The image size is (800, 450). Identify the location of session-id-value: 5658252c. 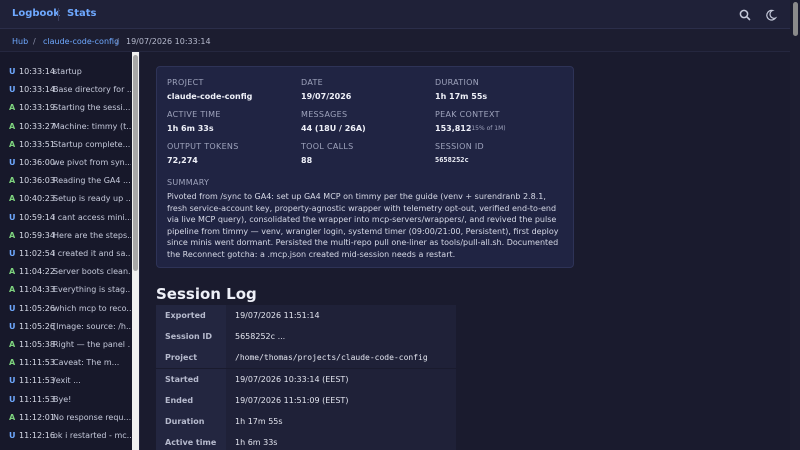
(452, 160).